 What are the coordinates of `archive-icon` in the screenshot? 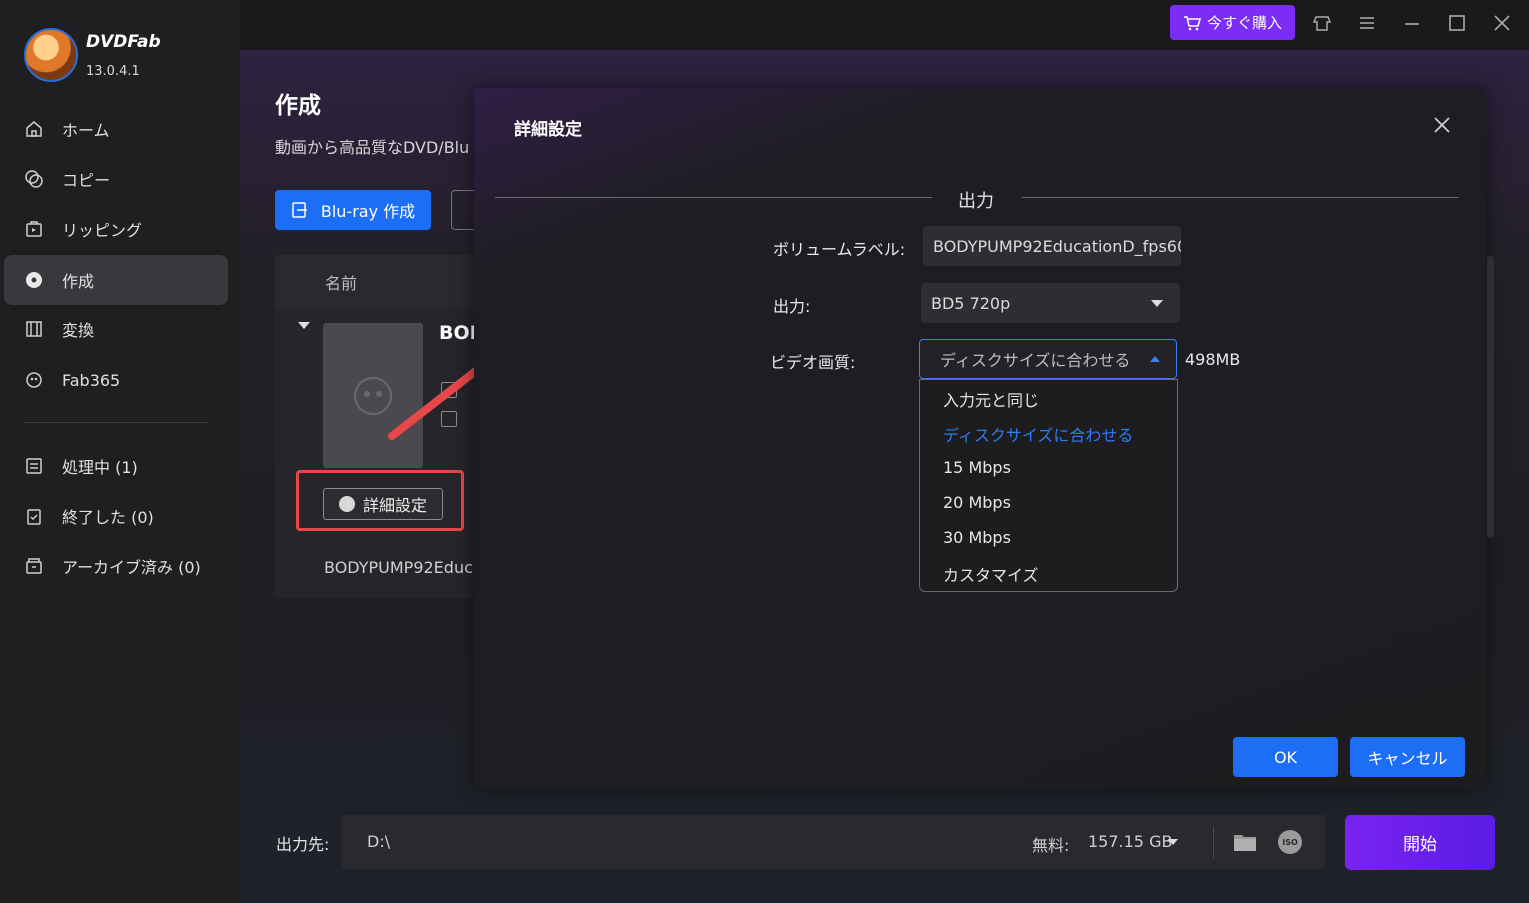 It's located at (34, 566).